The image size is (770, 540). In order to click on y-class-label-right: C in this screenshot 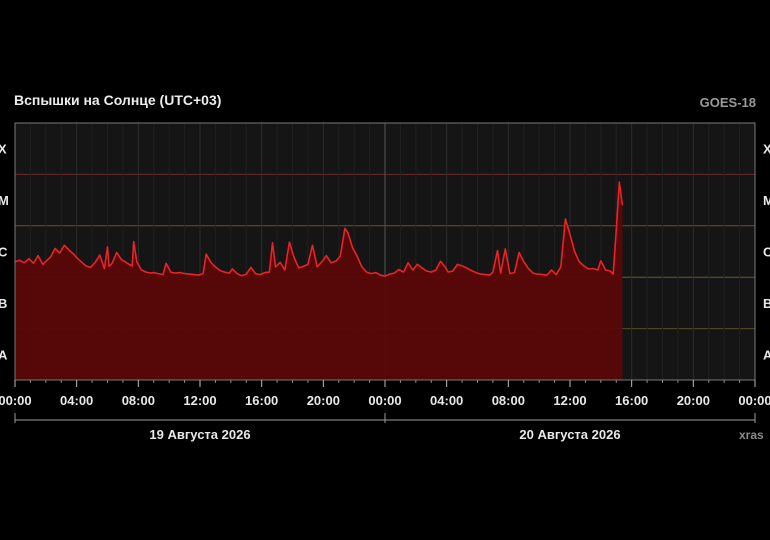, I will do `click(766, 252)`.